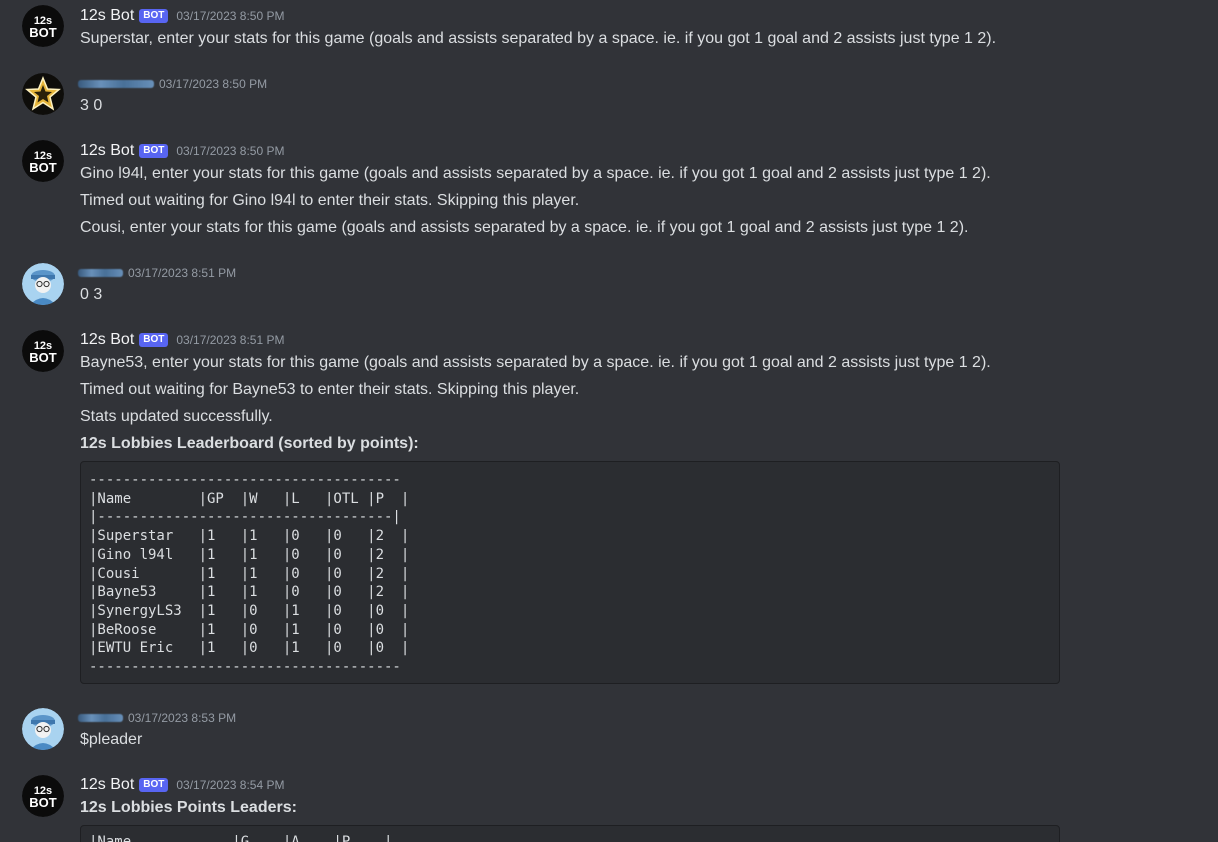  Describe the element at coordinates (91, 105) in the screenshot. I see `message-text: 3 0` at that location.